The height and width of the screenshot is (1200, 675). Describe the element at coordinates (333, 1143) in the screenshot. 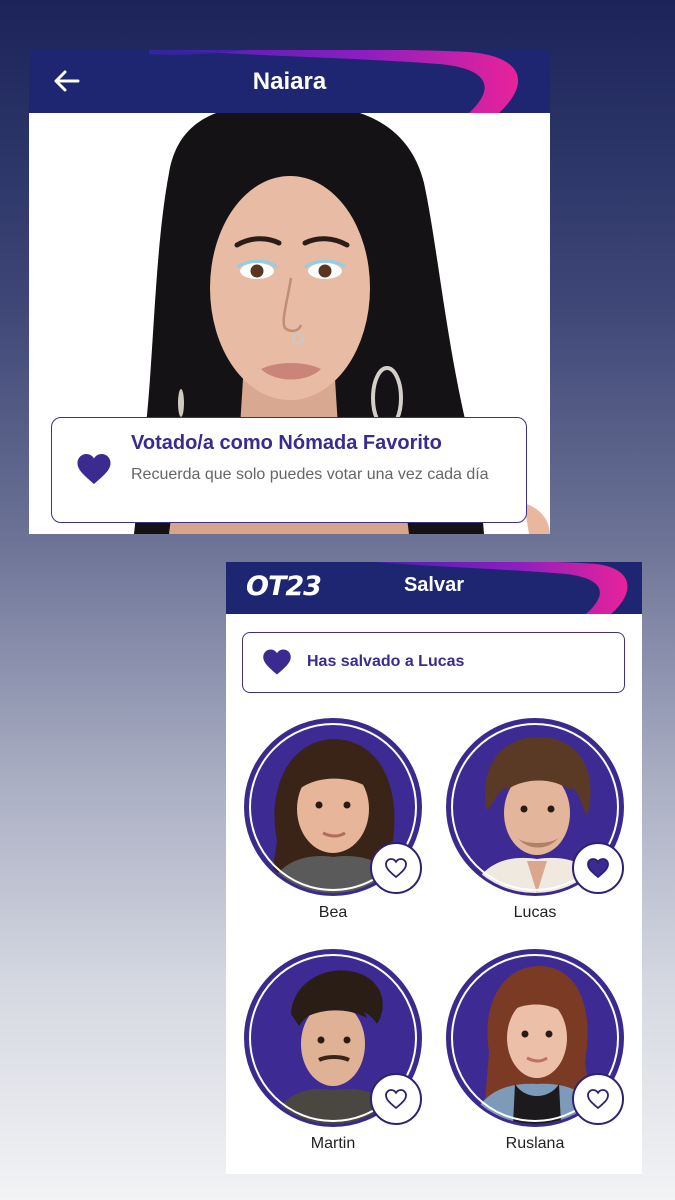

I see `contestant-name: Martin` at that location.